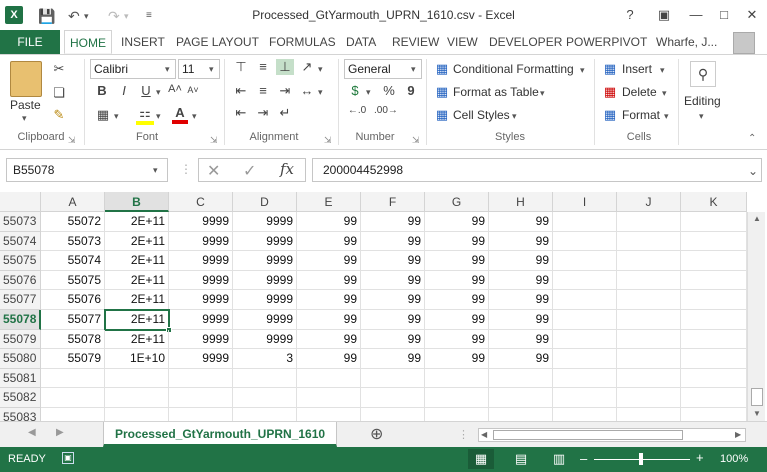 Image resolution: width=767 pixels, height=472 pixels. I want to click on italic-button: I, so click(124, 90).